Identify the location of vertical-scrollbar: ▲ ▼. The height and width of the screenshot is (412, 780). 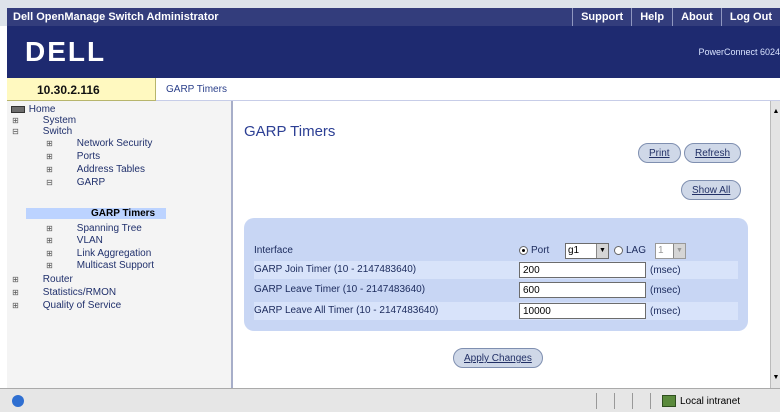
(775, 244).